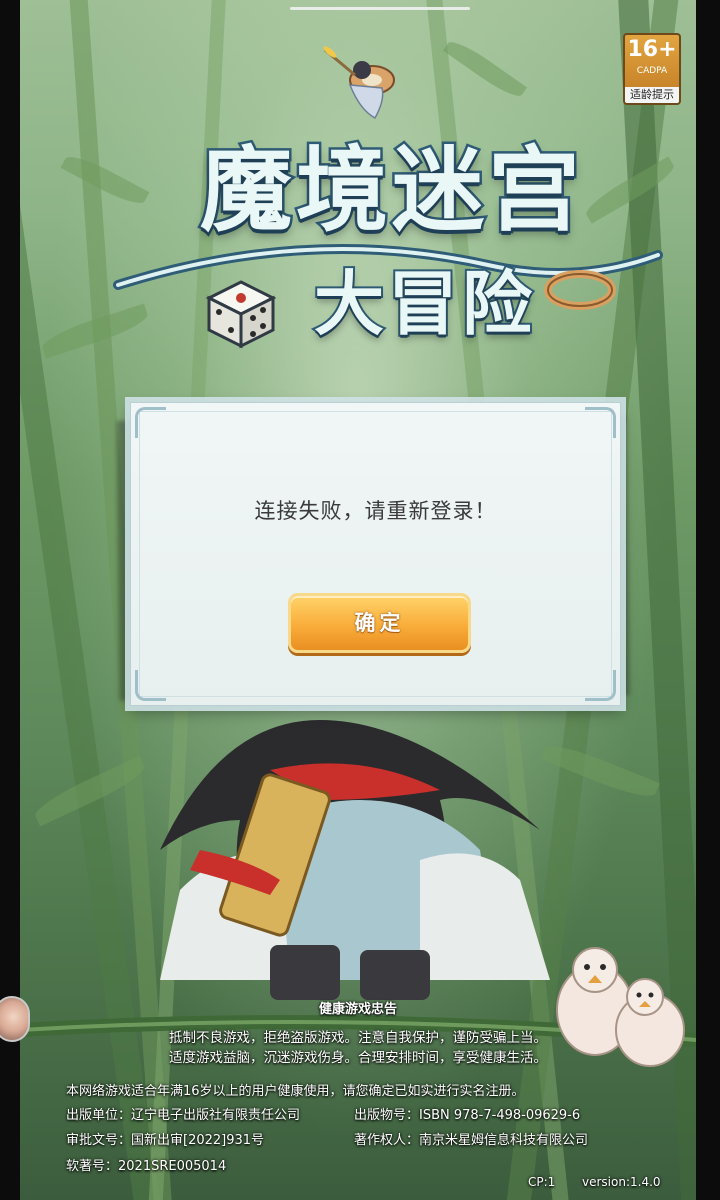  Describe the element at coordinates (580, 290) in the screenshot. I see `ring-decoration` at that location.